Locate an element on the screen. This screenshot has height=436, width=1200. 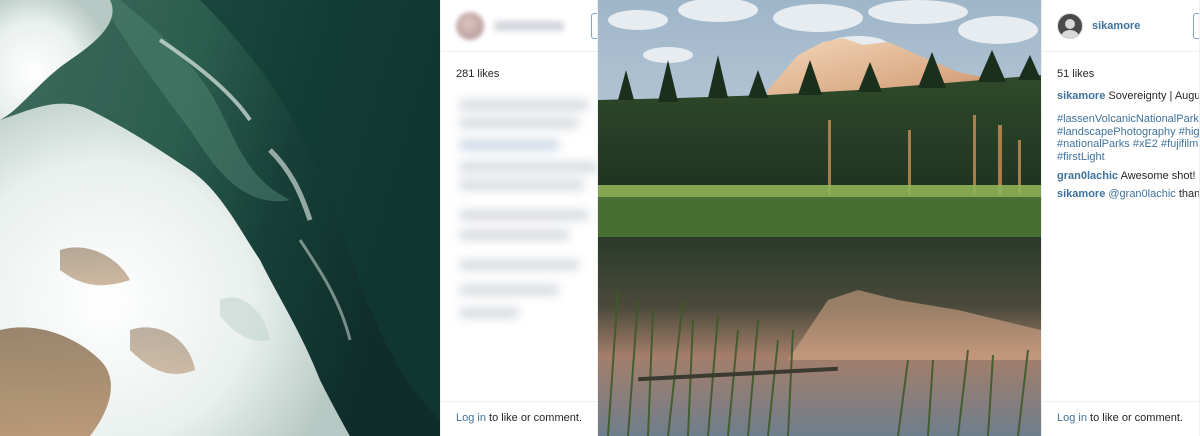
hashtag-line: #nationalParks #xE2 #fujifilm #s is located at coordinates (1128, 144).